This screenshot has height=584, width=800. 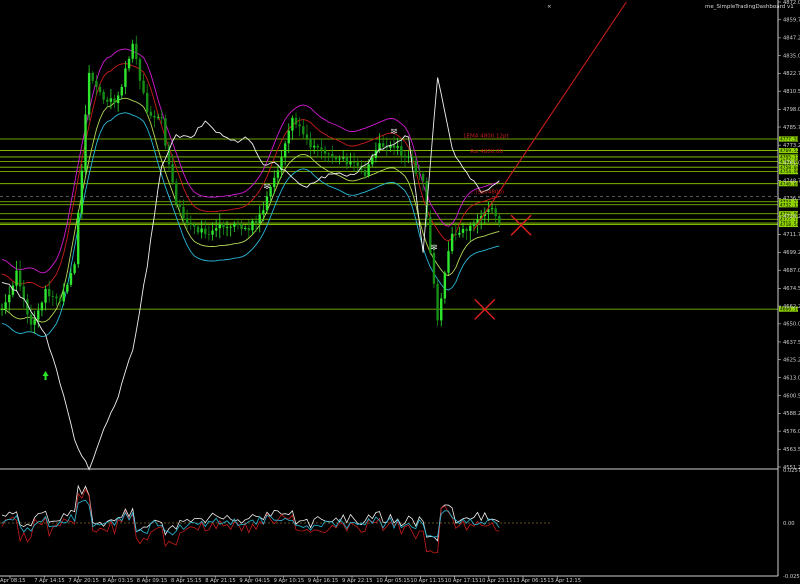 What do you see at coordinates (791, 396) in the screenshot?
I see `y-tick-label: 4600.50` at bounding box center [791, 396].